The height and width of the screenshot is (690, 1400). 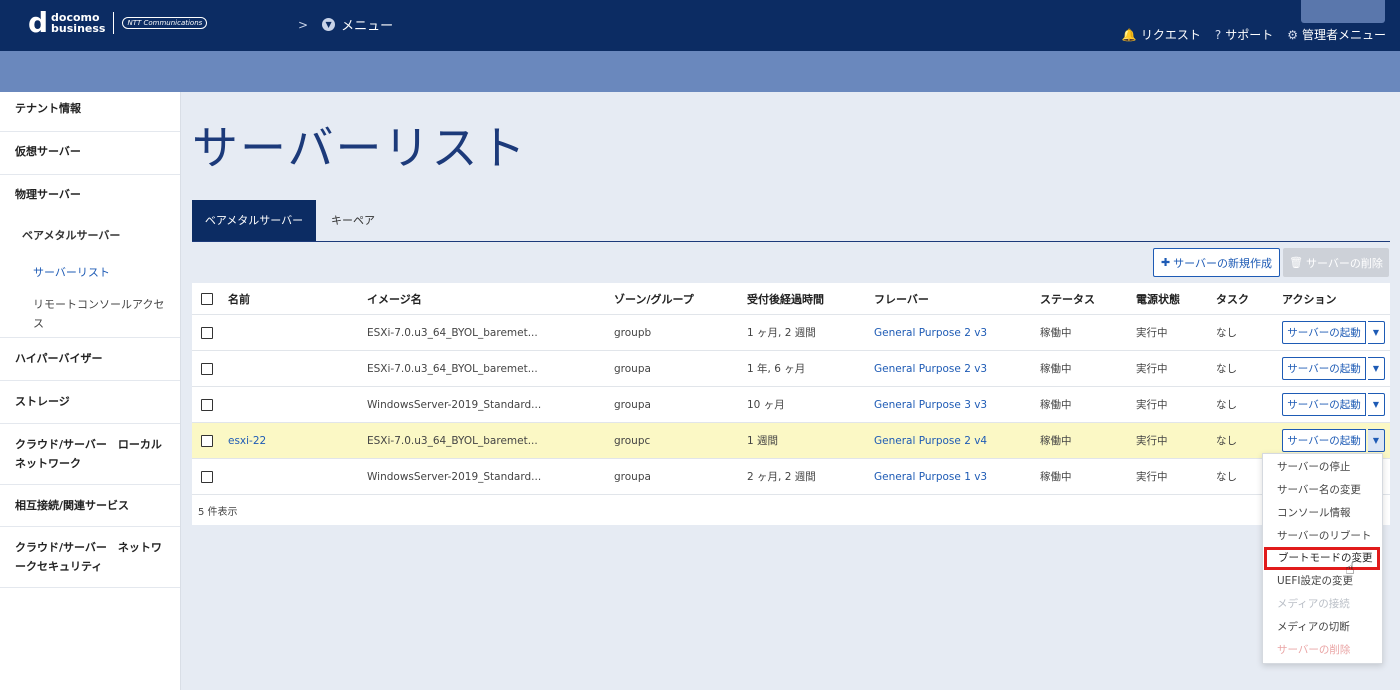 I want to click on nav-admin-menu: ⚙ 管理者メニュー, so click(x=1336, y=34).